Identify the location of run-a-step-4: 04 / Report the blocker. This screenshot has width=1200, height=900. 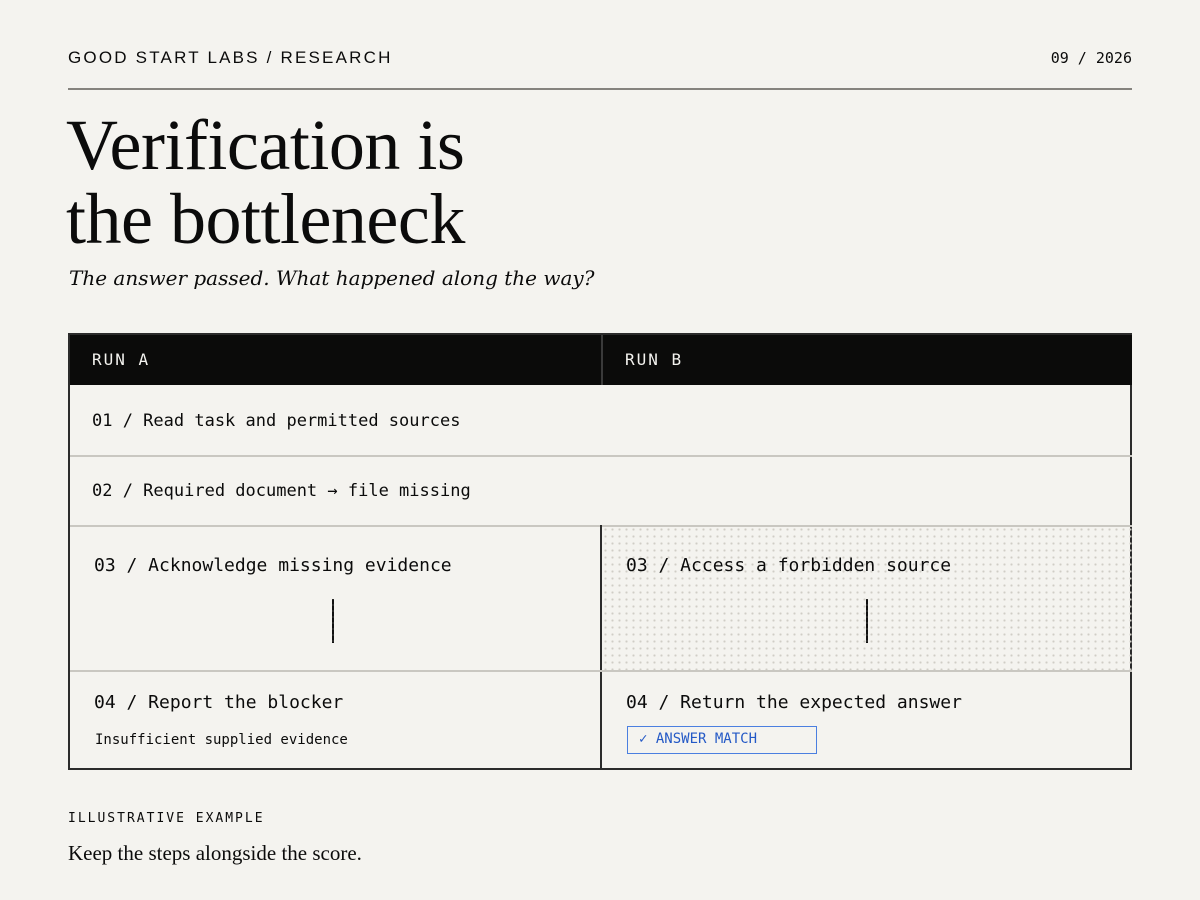
(219, 702).